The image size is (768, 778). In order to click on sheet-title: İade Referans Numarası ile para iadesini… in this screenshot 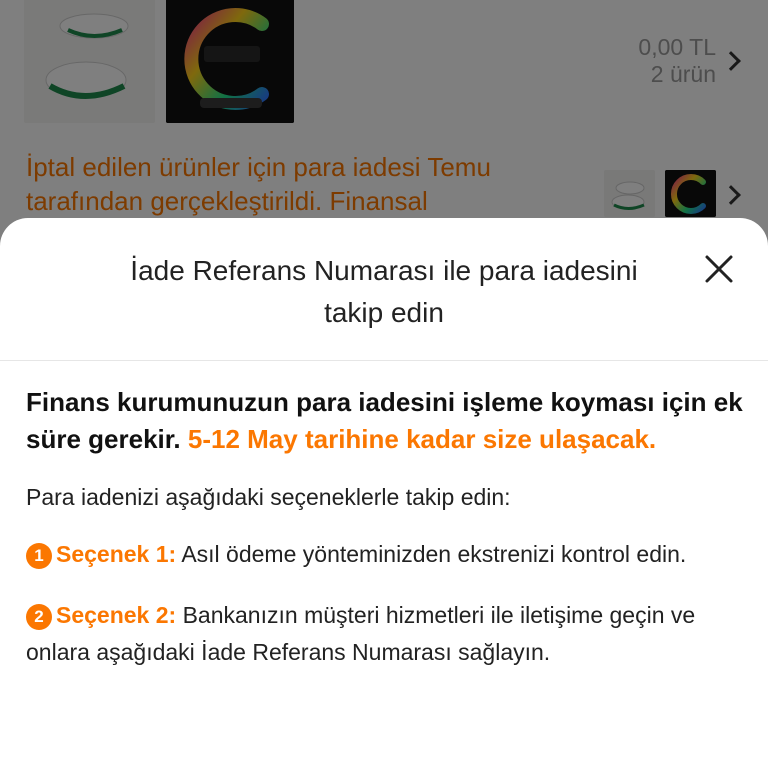, I will do `click(384, 291)`.